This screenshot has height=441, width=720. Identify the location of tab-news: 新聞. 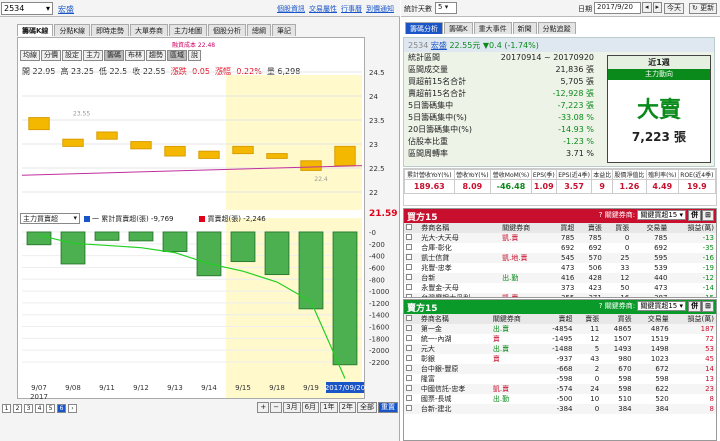
(524, 28).